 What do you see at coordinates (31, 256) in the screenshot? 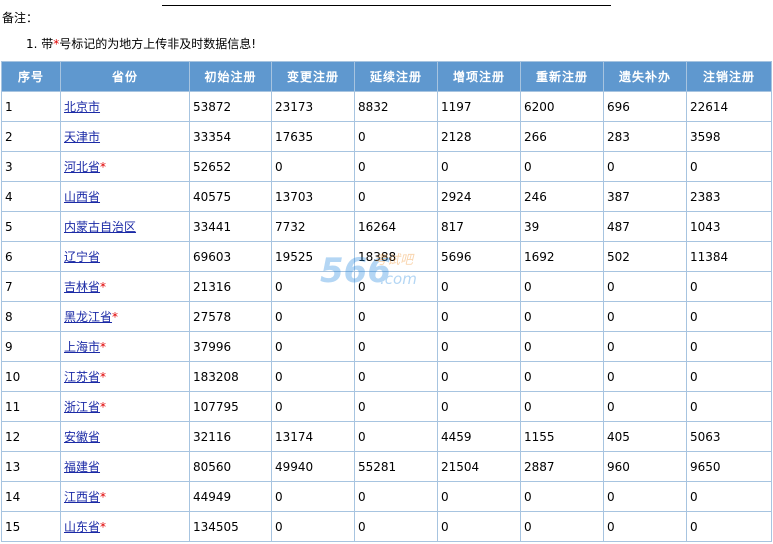
I see `row-number: 6` at bounding box center [31, 256].